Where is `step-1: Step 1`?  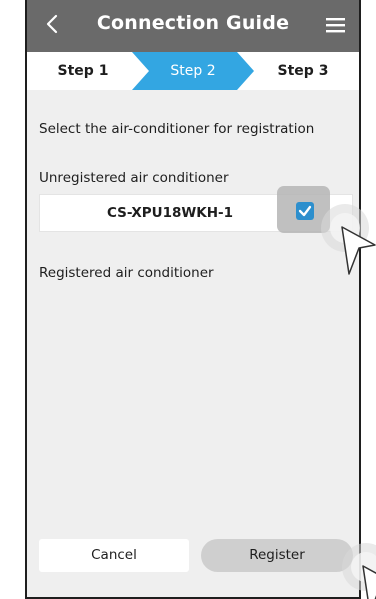 step-1: Step 1 is located at coordinates (83, 71).